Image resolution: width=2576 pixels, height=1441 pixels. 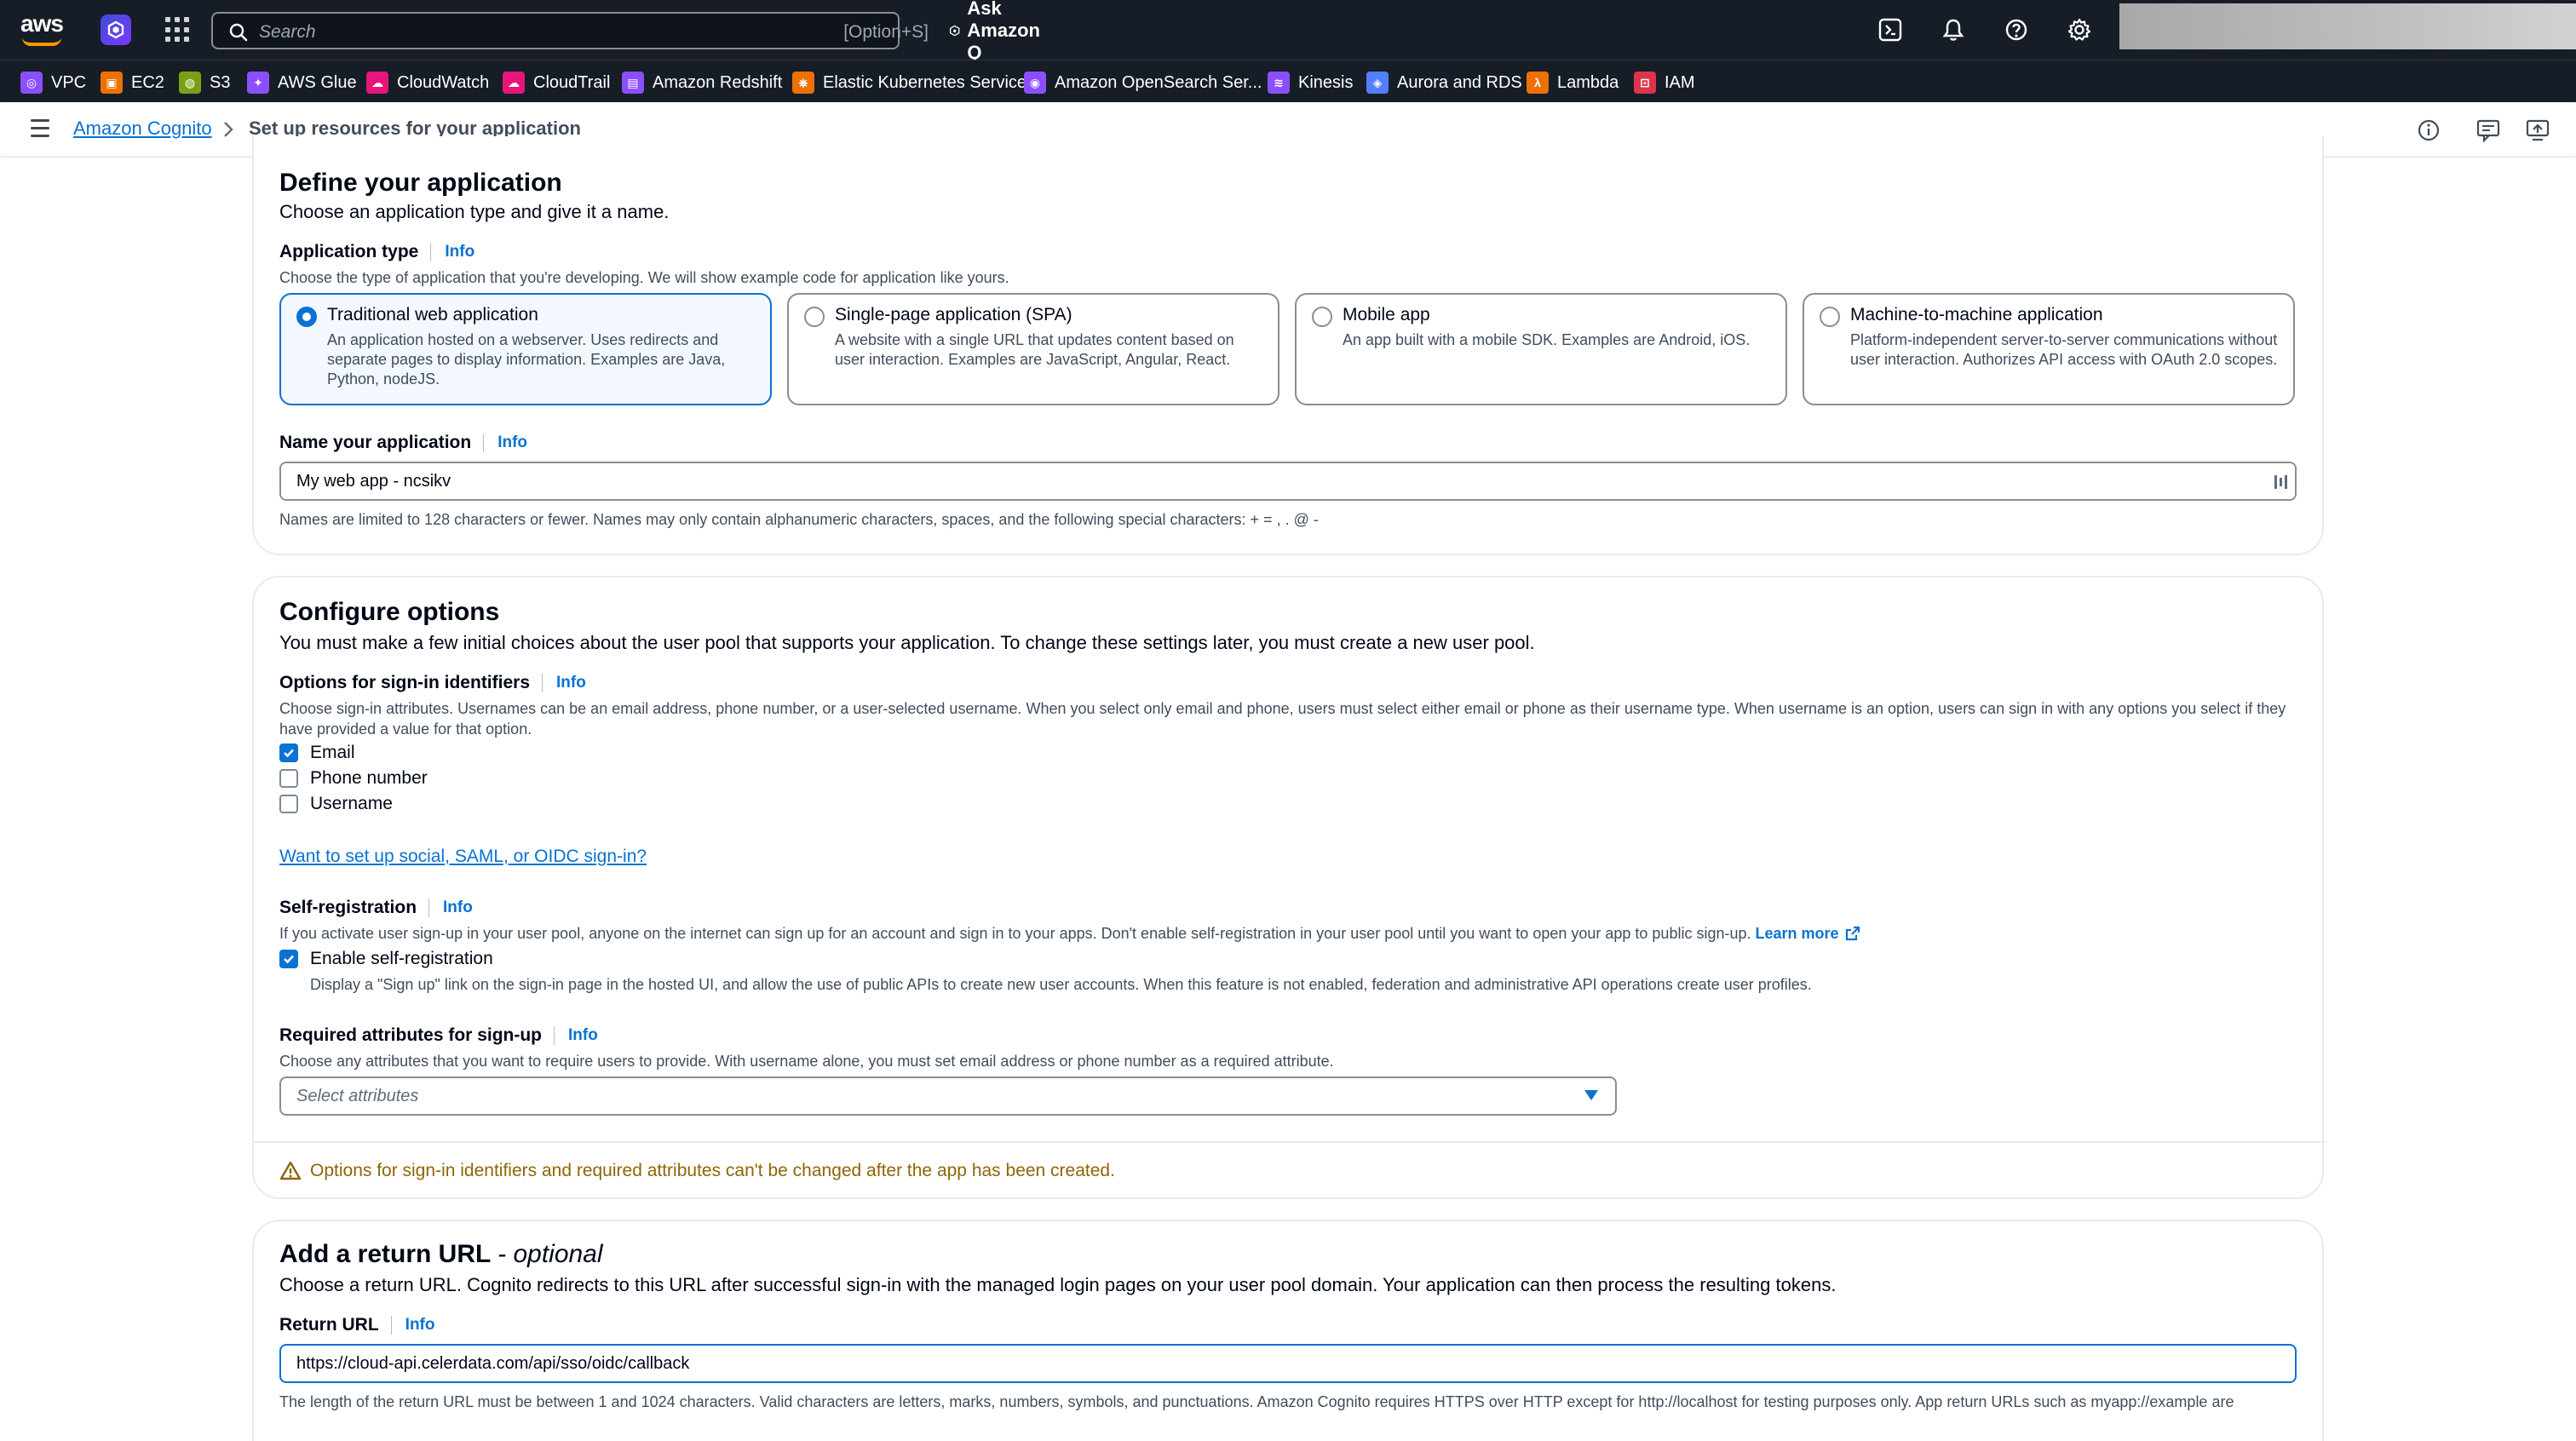 I want to click on side-navigation-toggle-icon, so click(x=41, y=128).